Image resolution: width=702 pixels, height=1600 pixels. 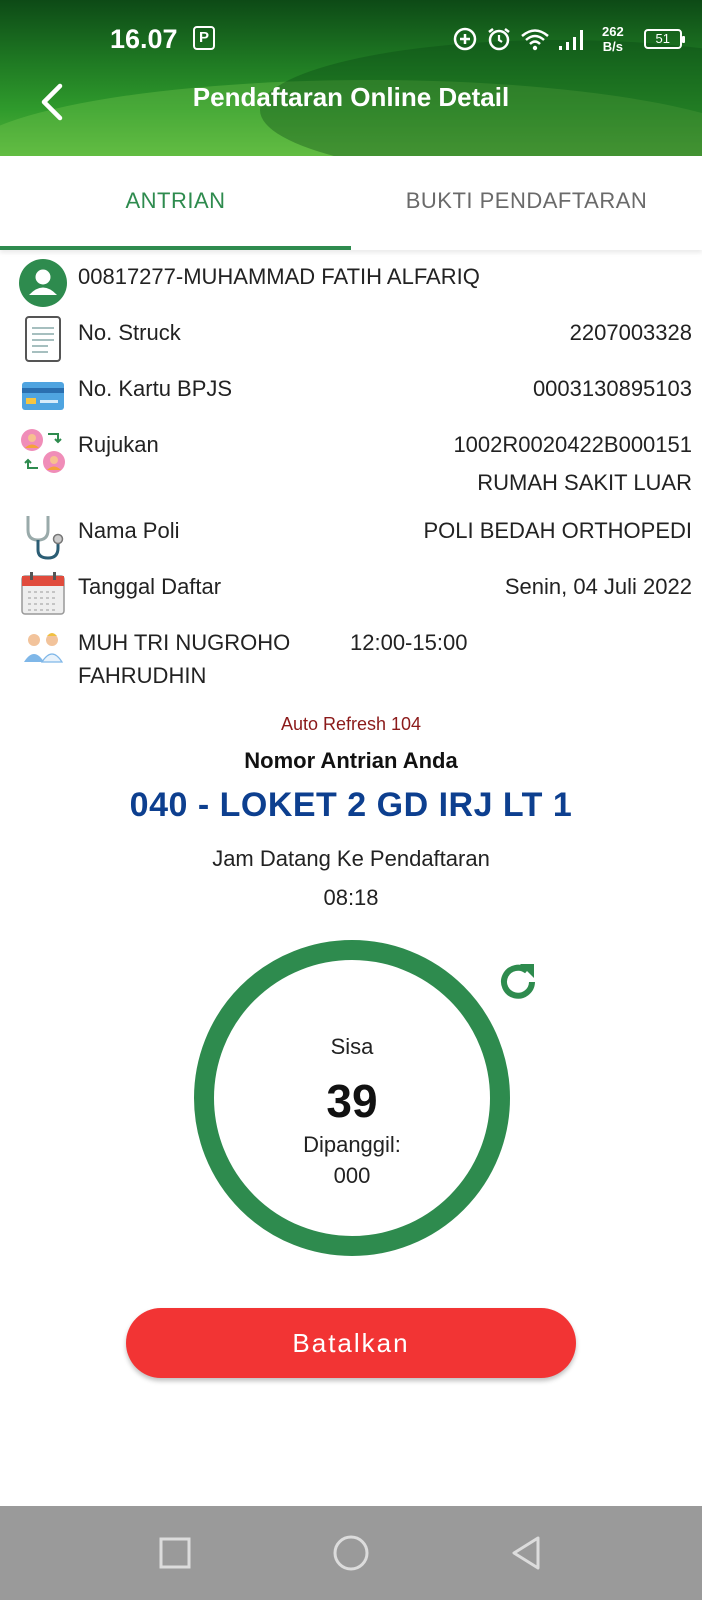 I want to click on doctor-name-line2: FAHRUDHIN, so click(x=142, y=675).